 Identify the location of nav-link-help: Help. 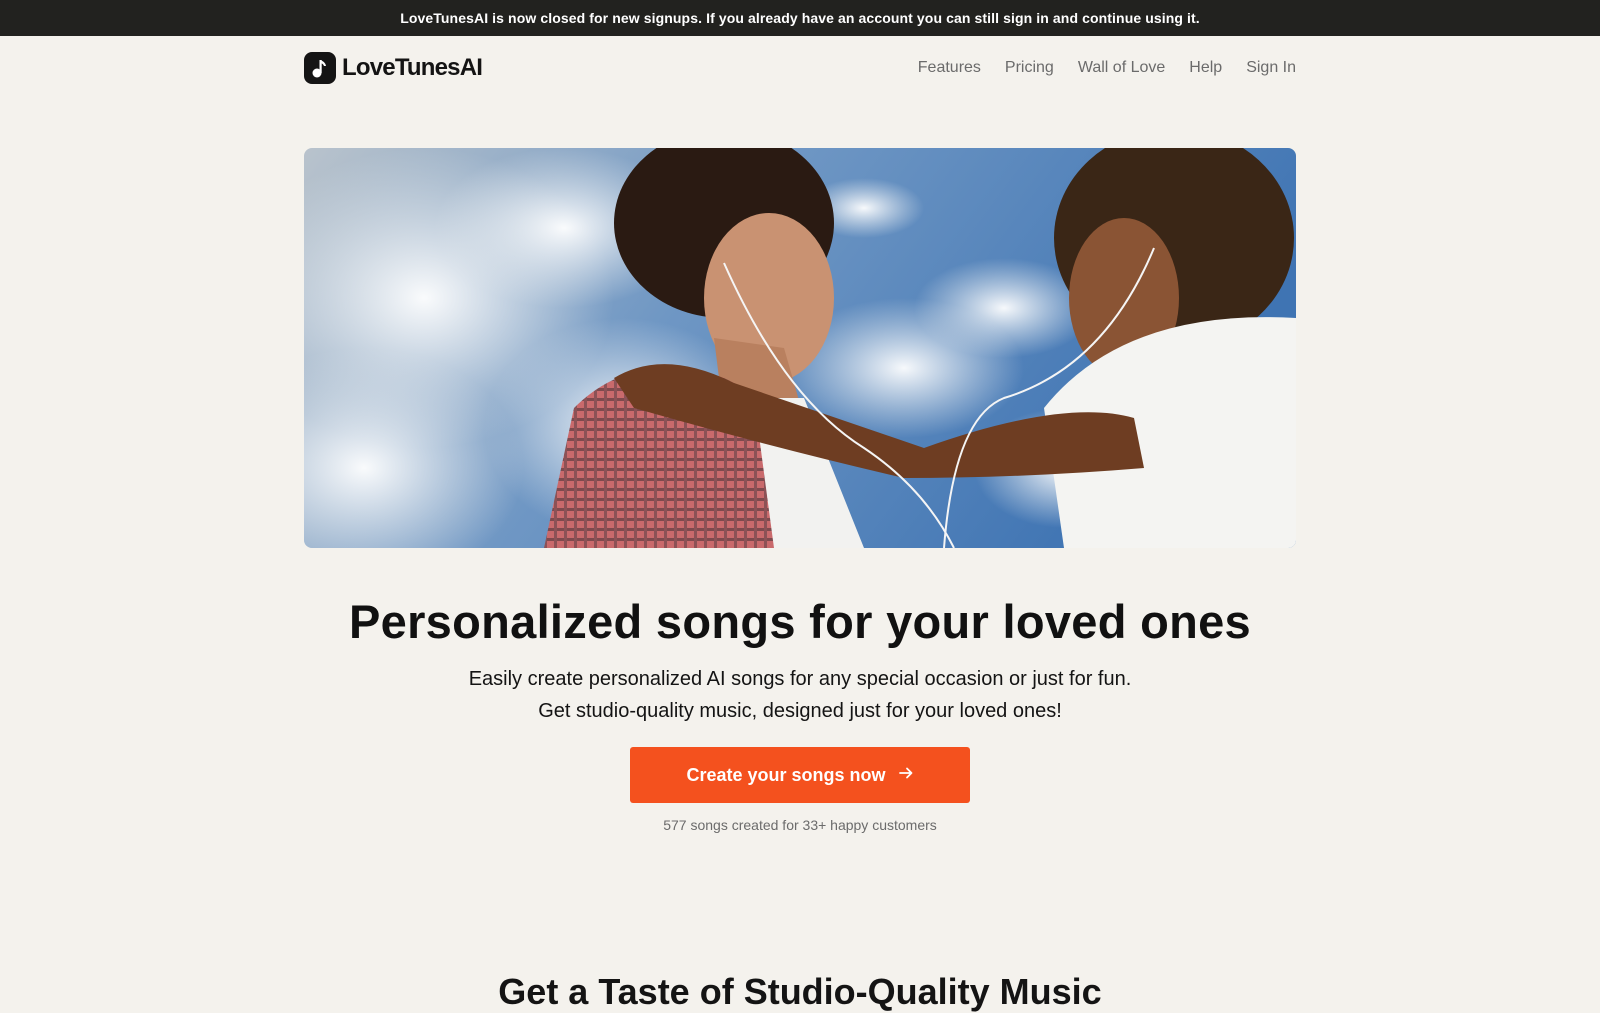
(1205, 68).